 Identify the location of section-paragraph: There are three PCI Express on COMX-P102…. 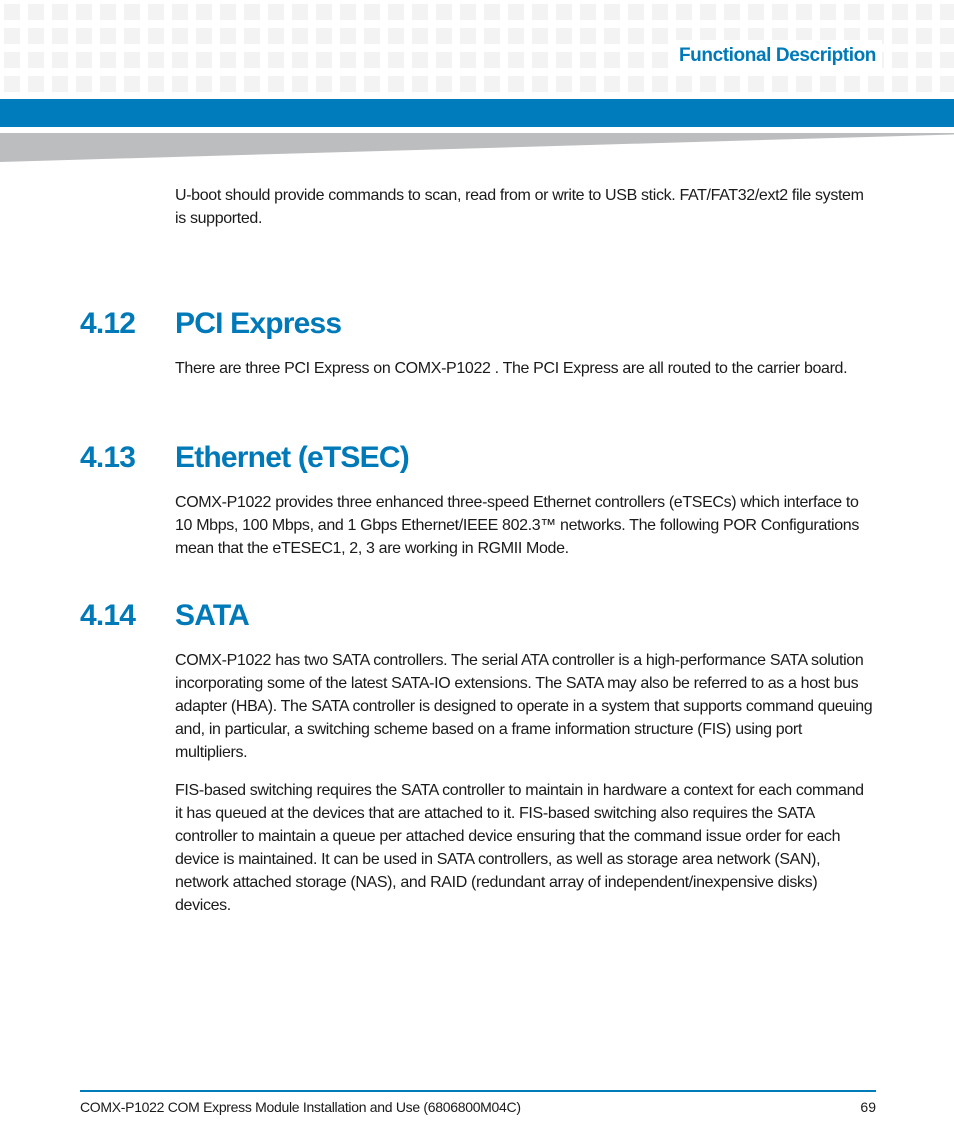
(511, 368).